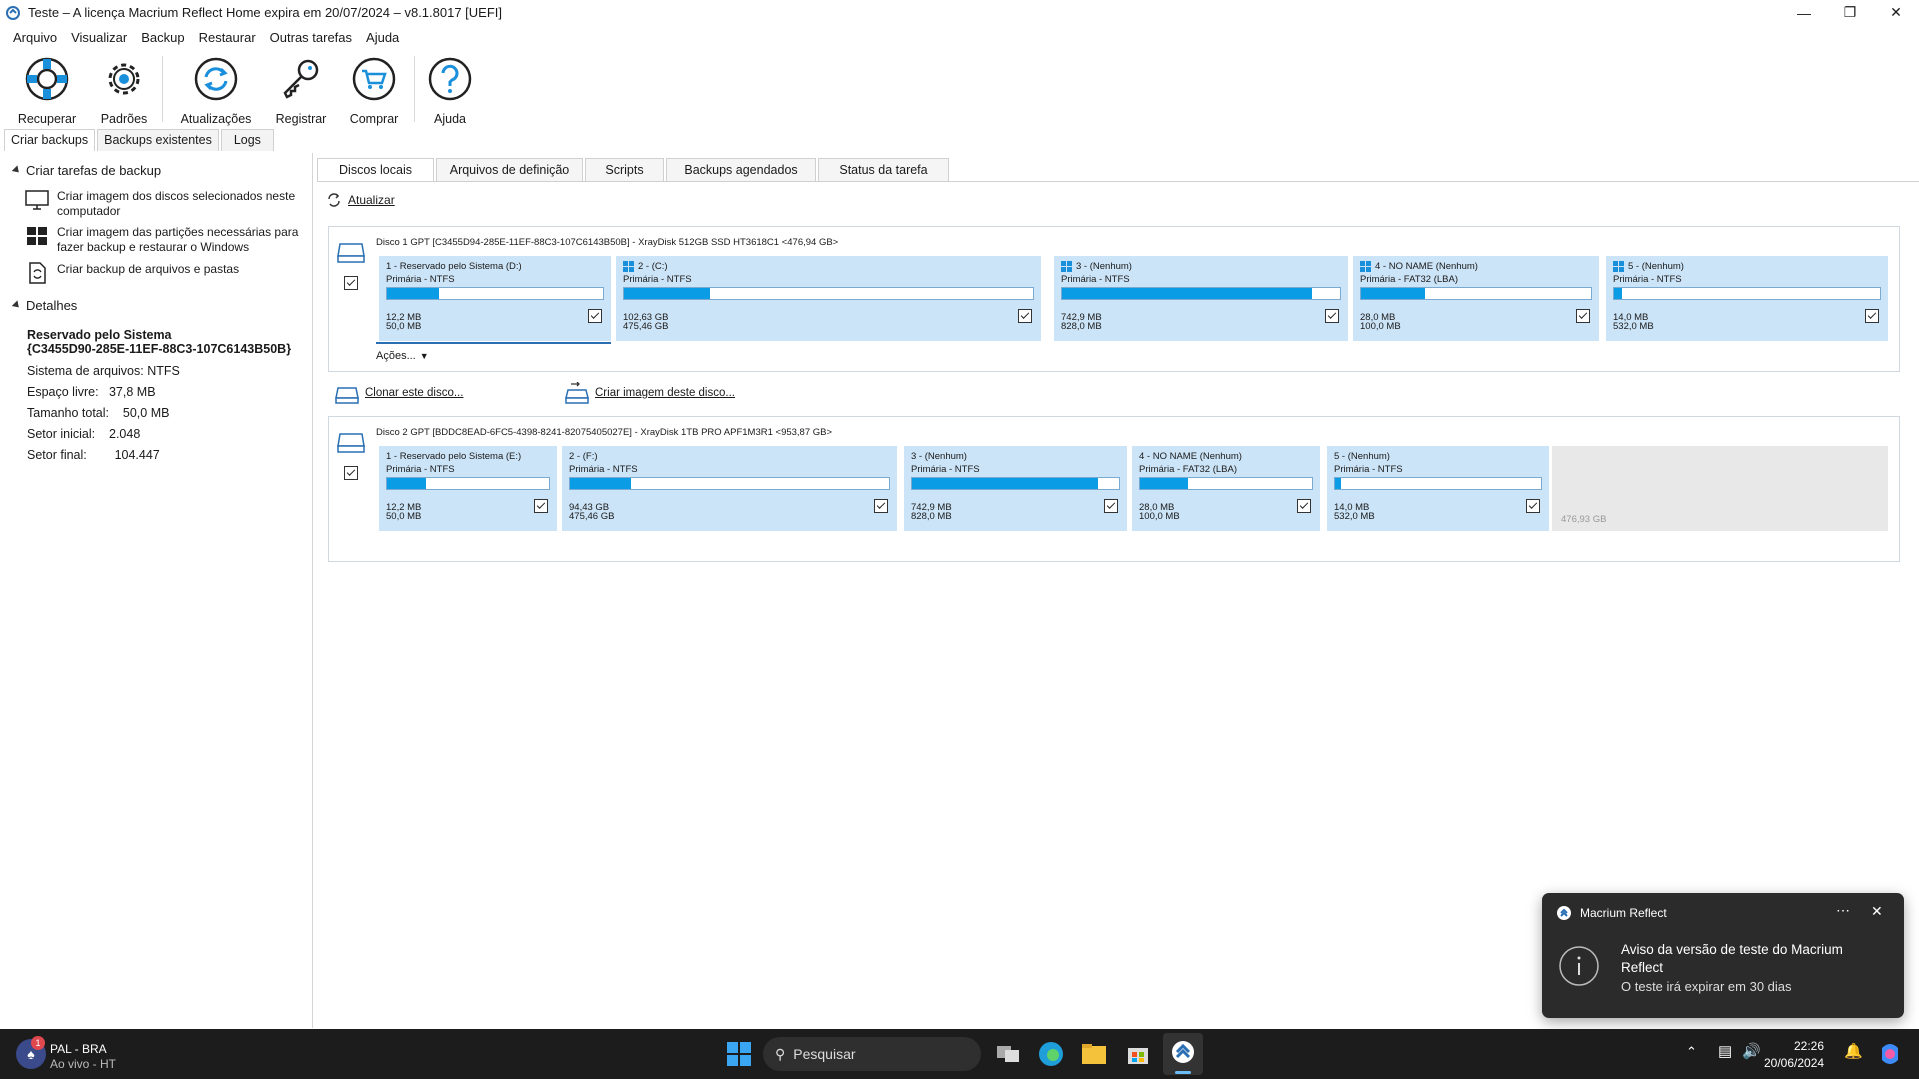 The image size is (1919, 1079). Describe the element at coordinates (1720, 488) in the screenshot. I see `unallocated-space: 476,93 GB` at that location.